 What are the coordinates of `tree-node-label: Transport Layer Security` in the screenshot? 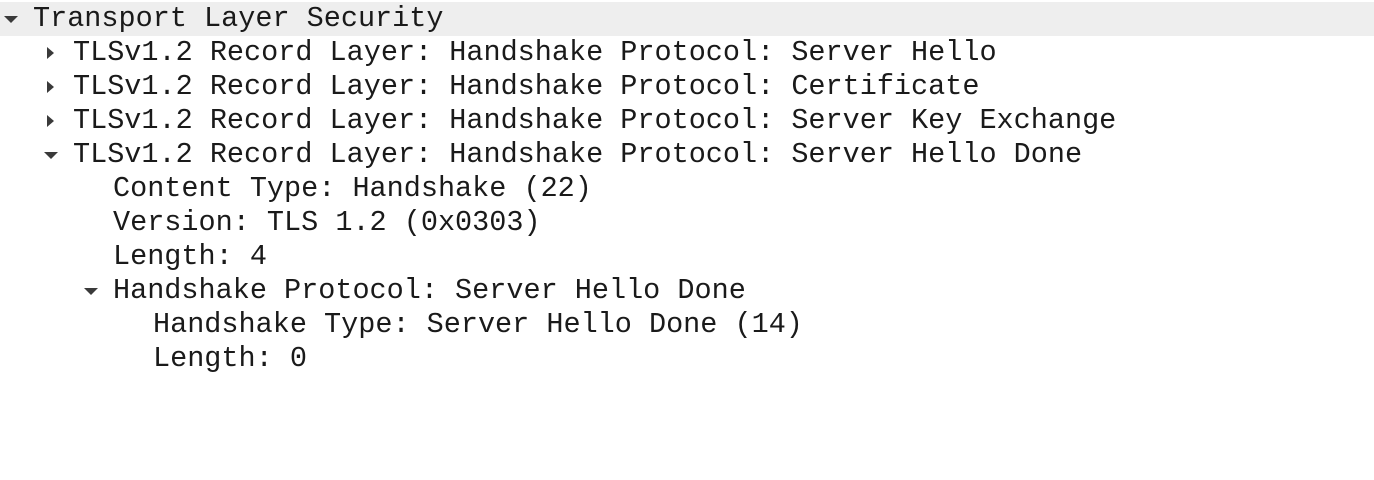 It's located at (238, 18).